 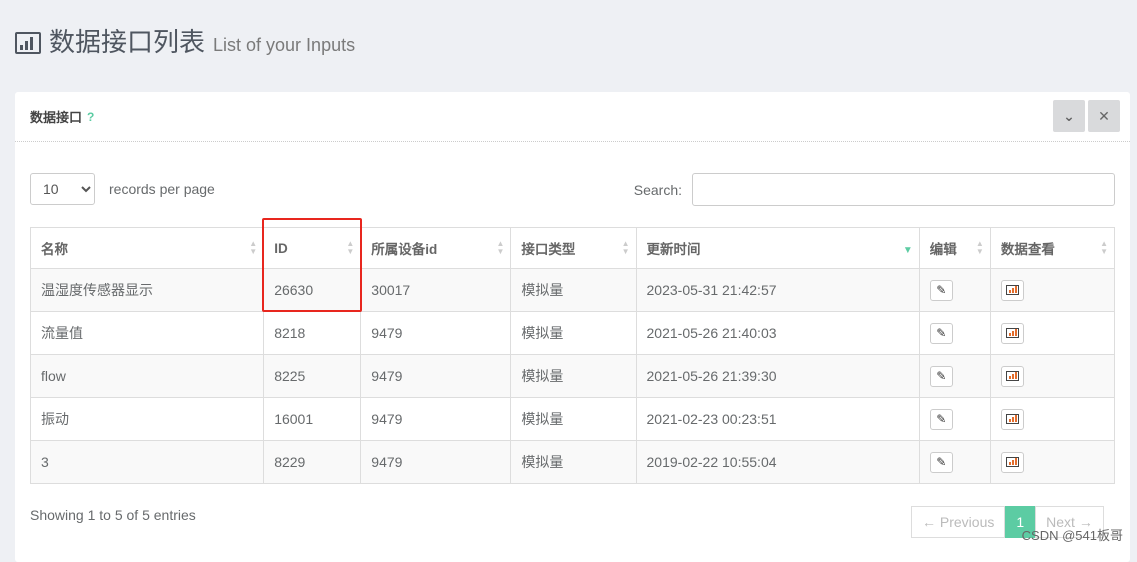 I want to click on chevron-down-icon: ⌄, so click(x=1069, y=115).